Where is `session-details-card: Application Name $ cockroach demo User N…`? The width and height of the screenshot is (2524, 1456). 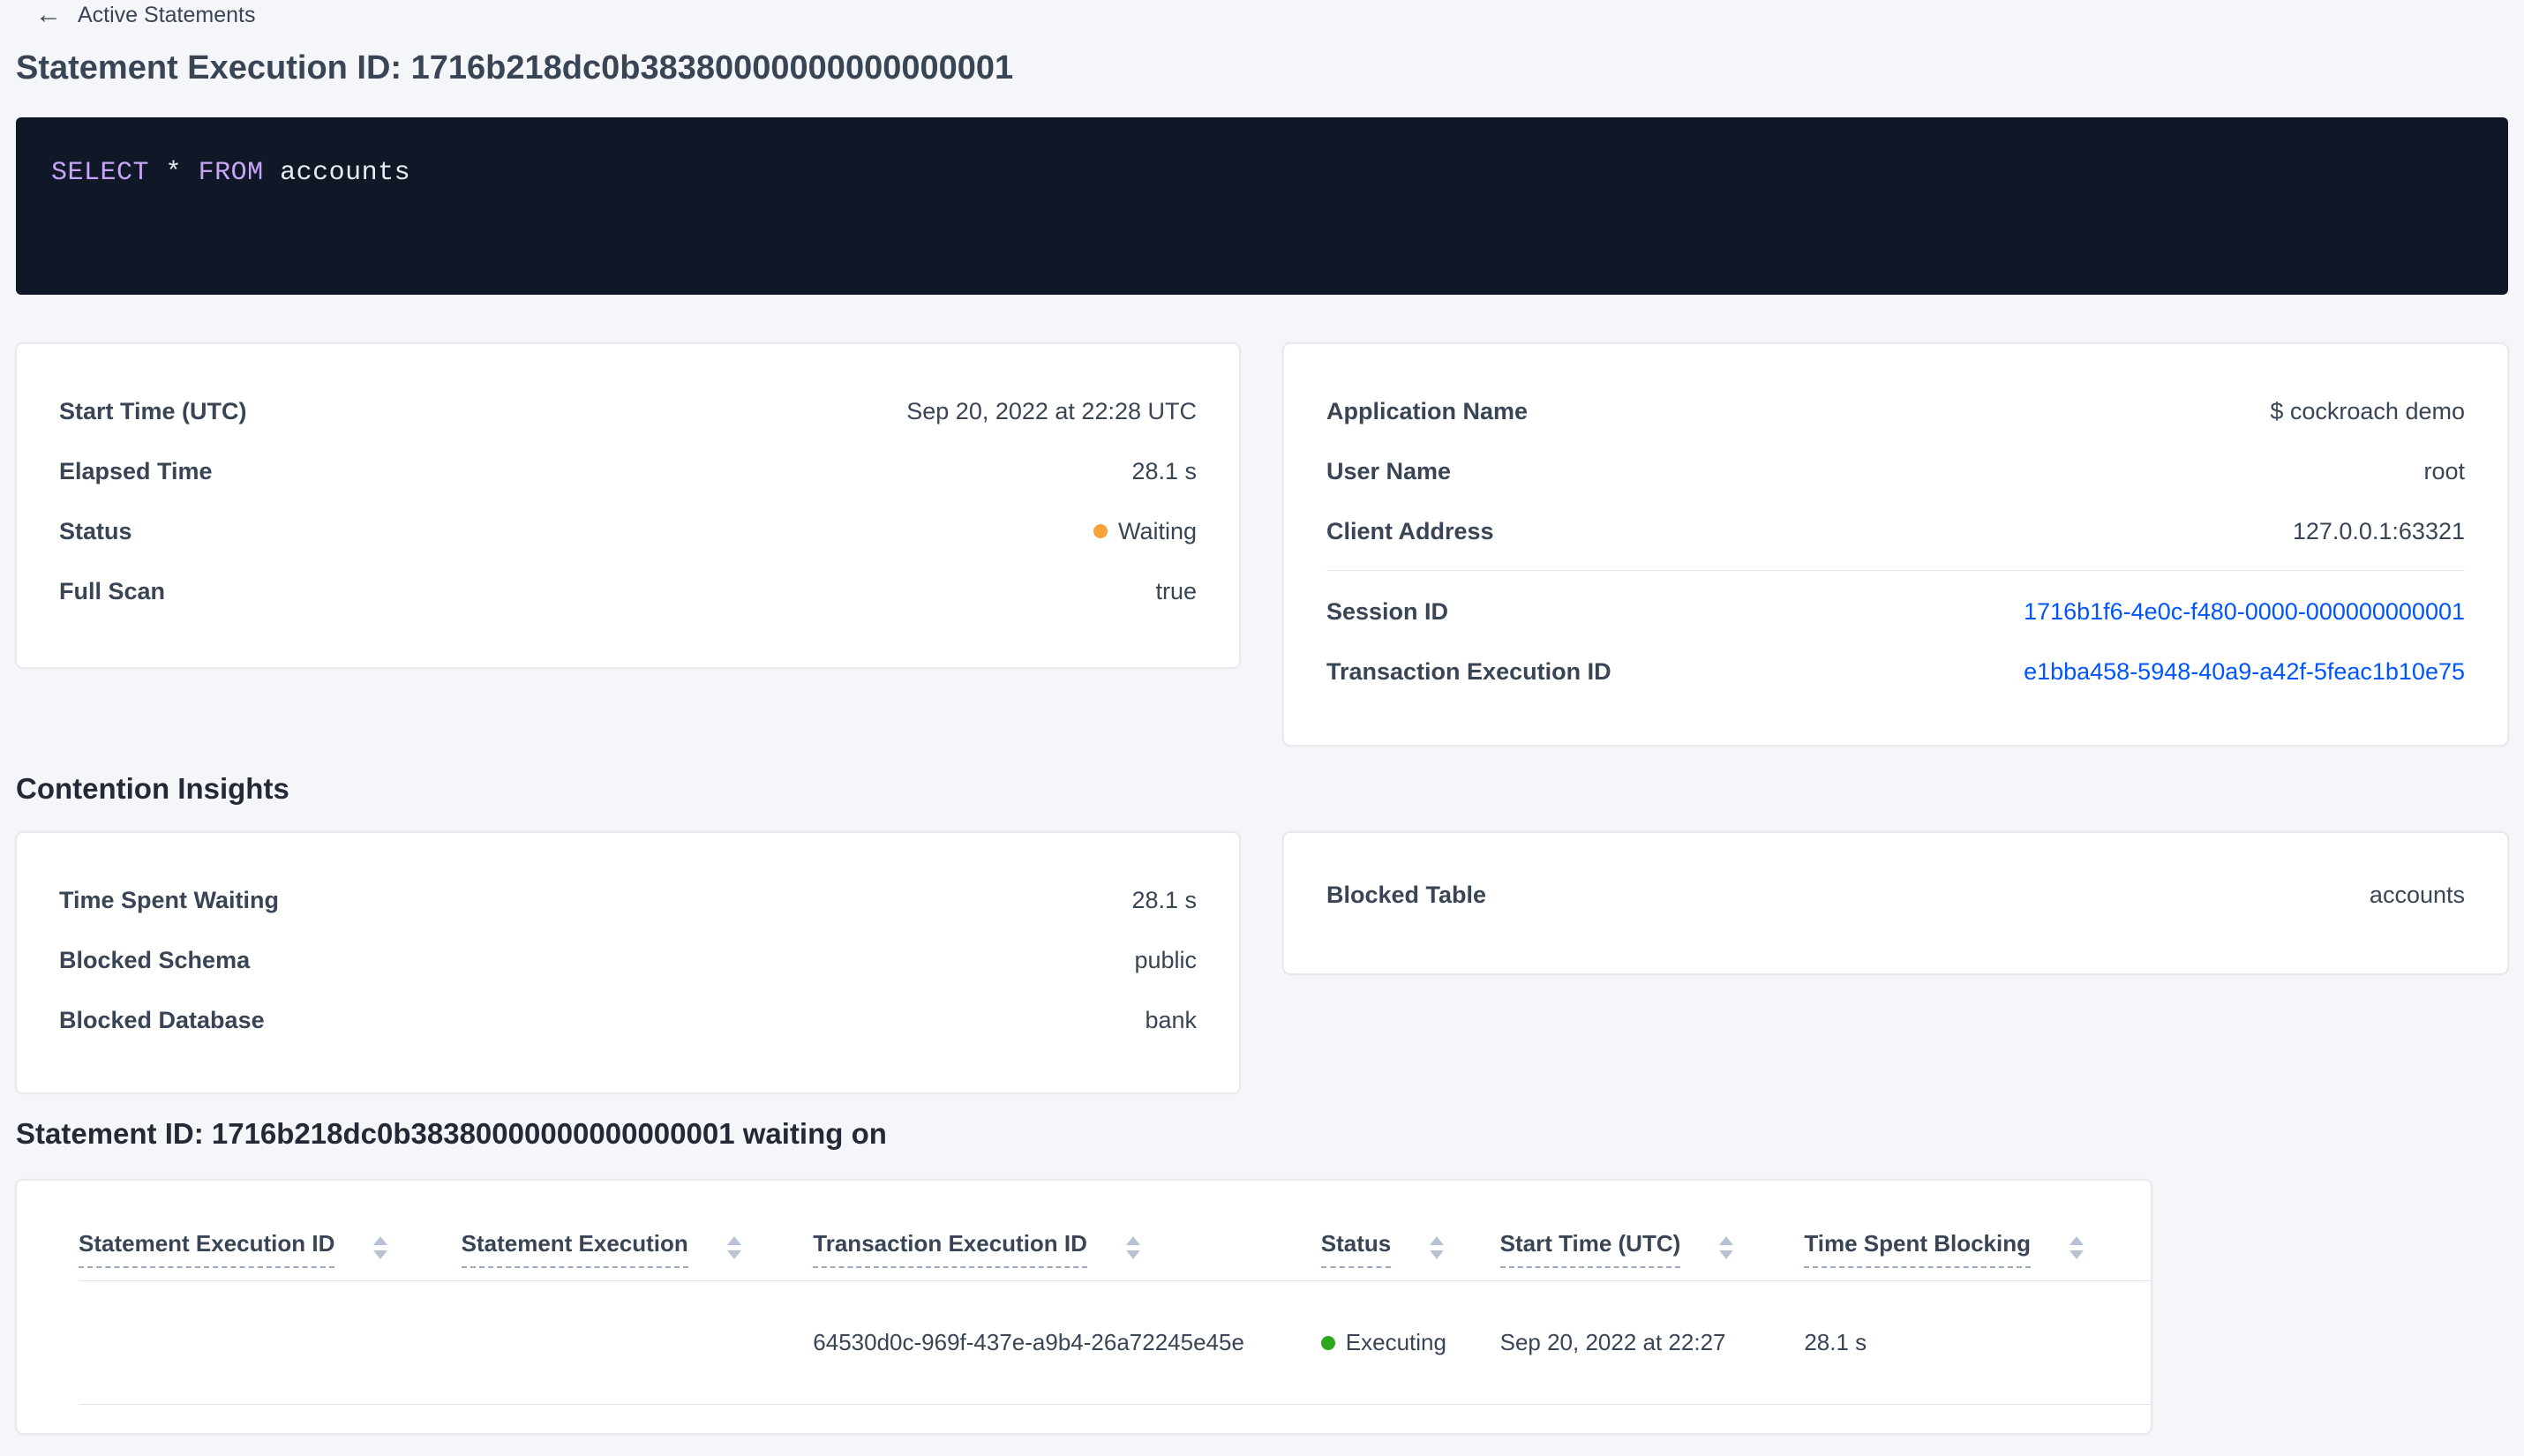
session-details-card: Application Name $ cockroach demo User N… is located at coordinates (1895, 544).